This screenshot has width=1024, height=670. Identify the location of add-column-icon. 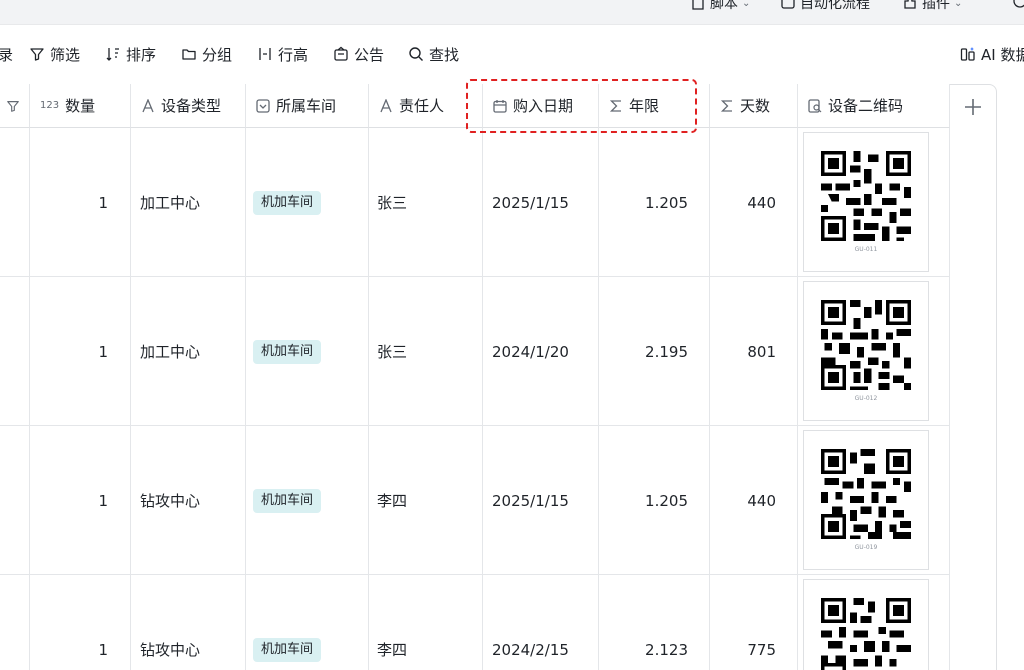
(973, 107).